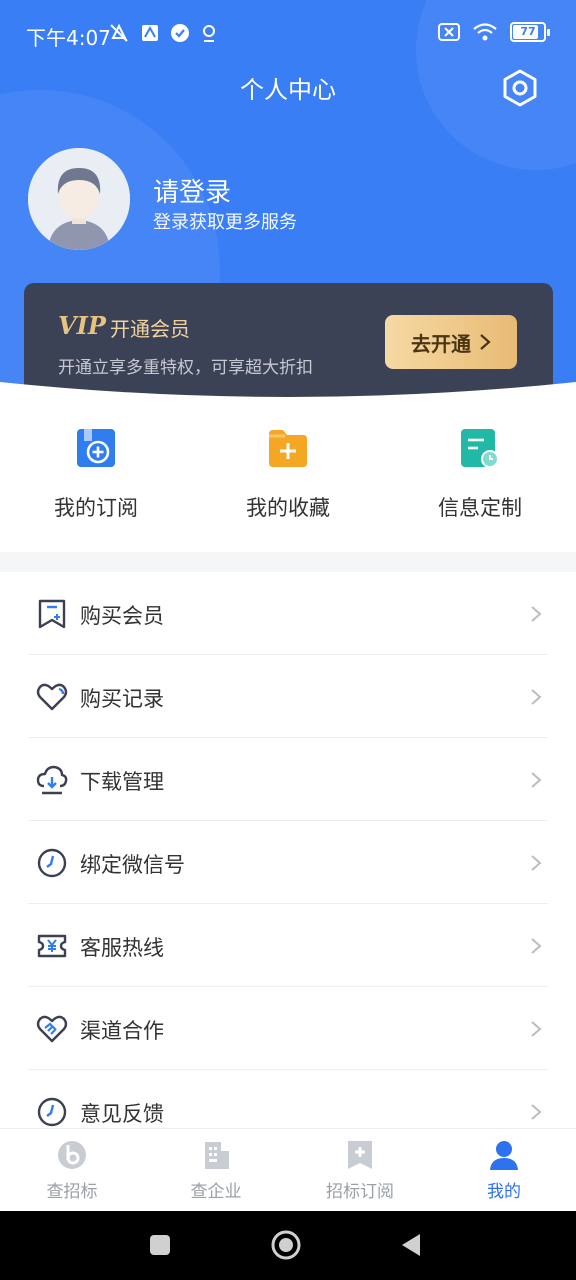 This screenshot has height=1280, width=576. I want to click on favorites-folder-icon, so click(288, 448).